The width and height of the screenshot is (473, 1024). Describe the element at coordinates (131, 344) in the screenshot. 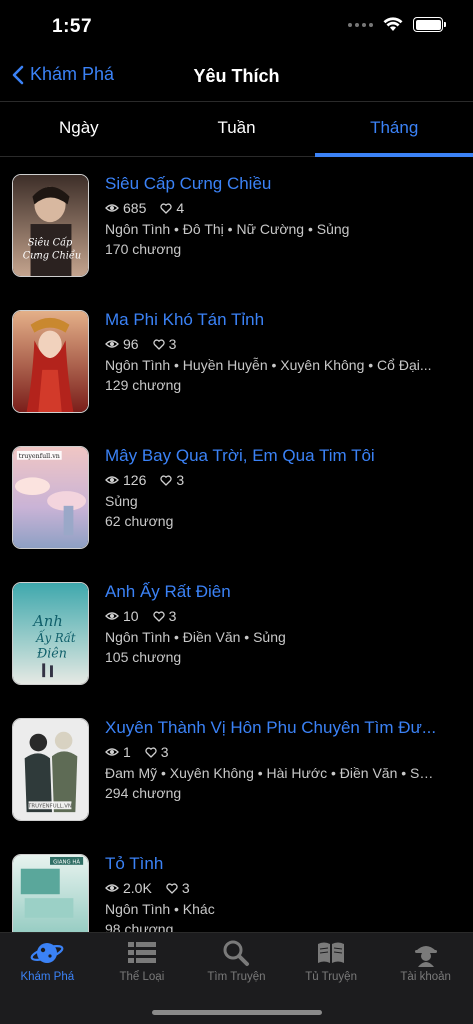

I see `view-count: 96` at that location.